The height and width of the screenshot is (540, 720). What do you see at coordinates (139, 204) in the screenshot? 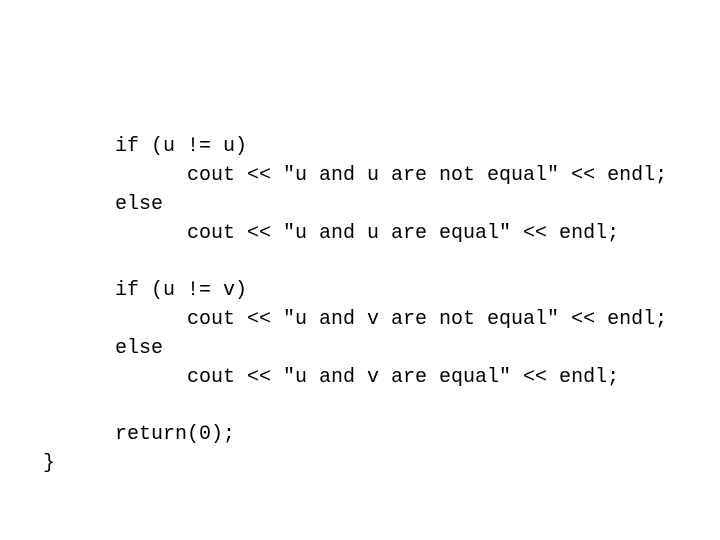
I see `code-line-else-1: else` at bounding box center [139, 204].